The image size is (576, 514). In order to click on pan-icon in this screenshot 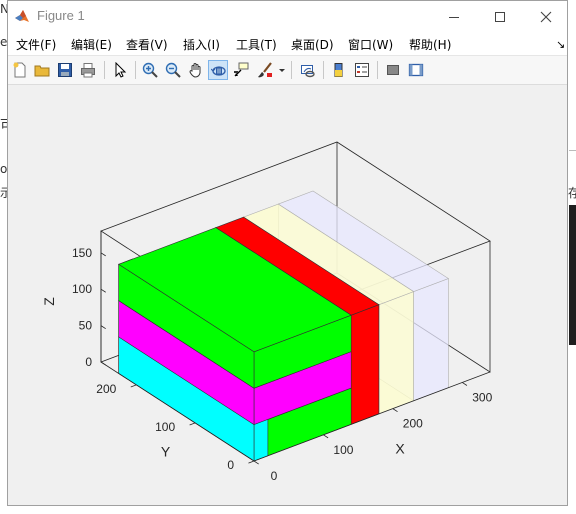, I will do `click(196, 70)`.